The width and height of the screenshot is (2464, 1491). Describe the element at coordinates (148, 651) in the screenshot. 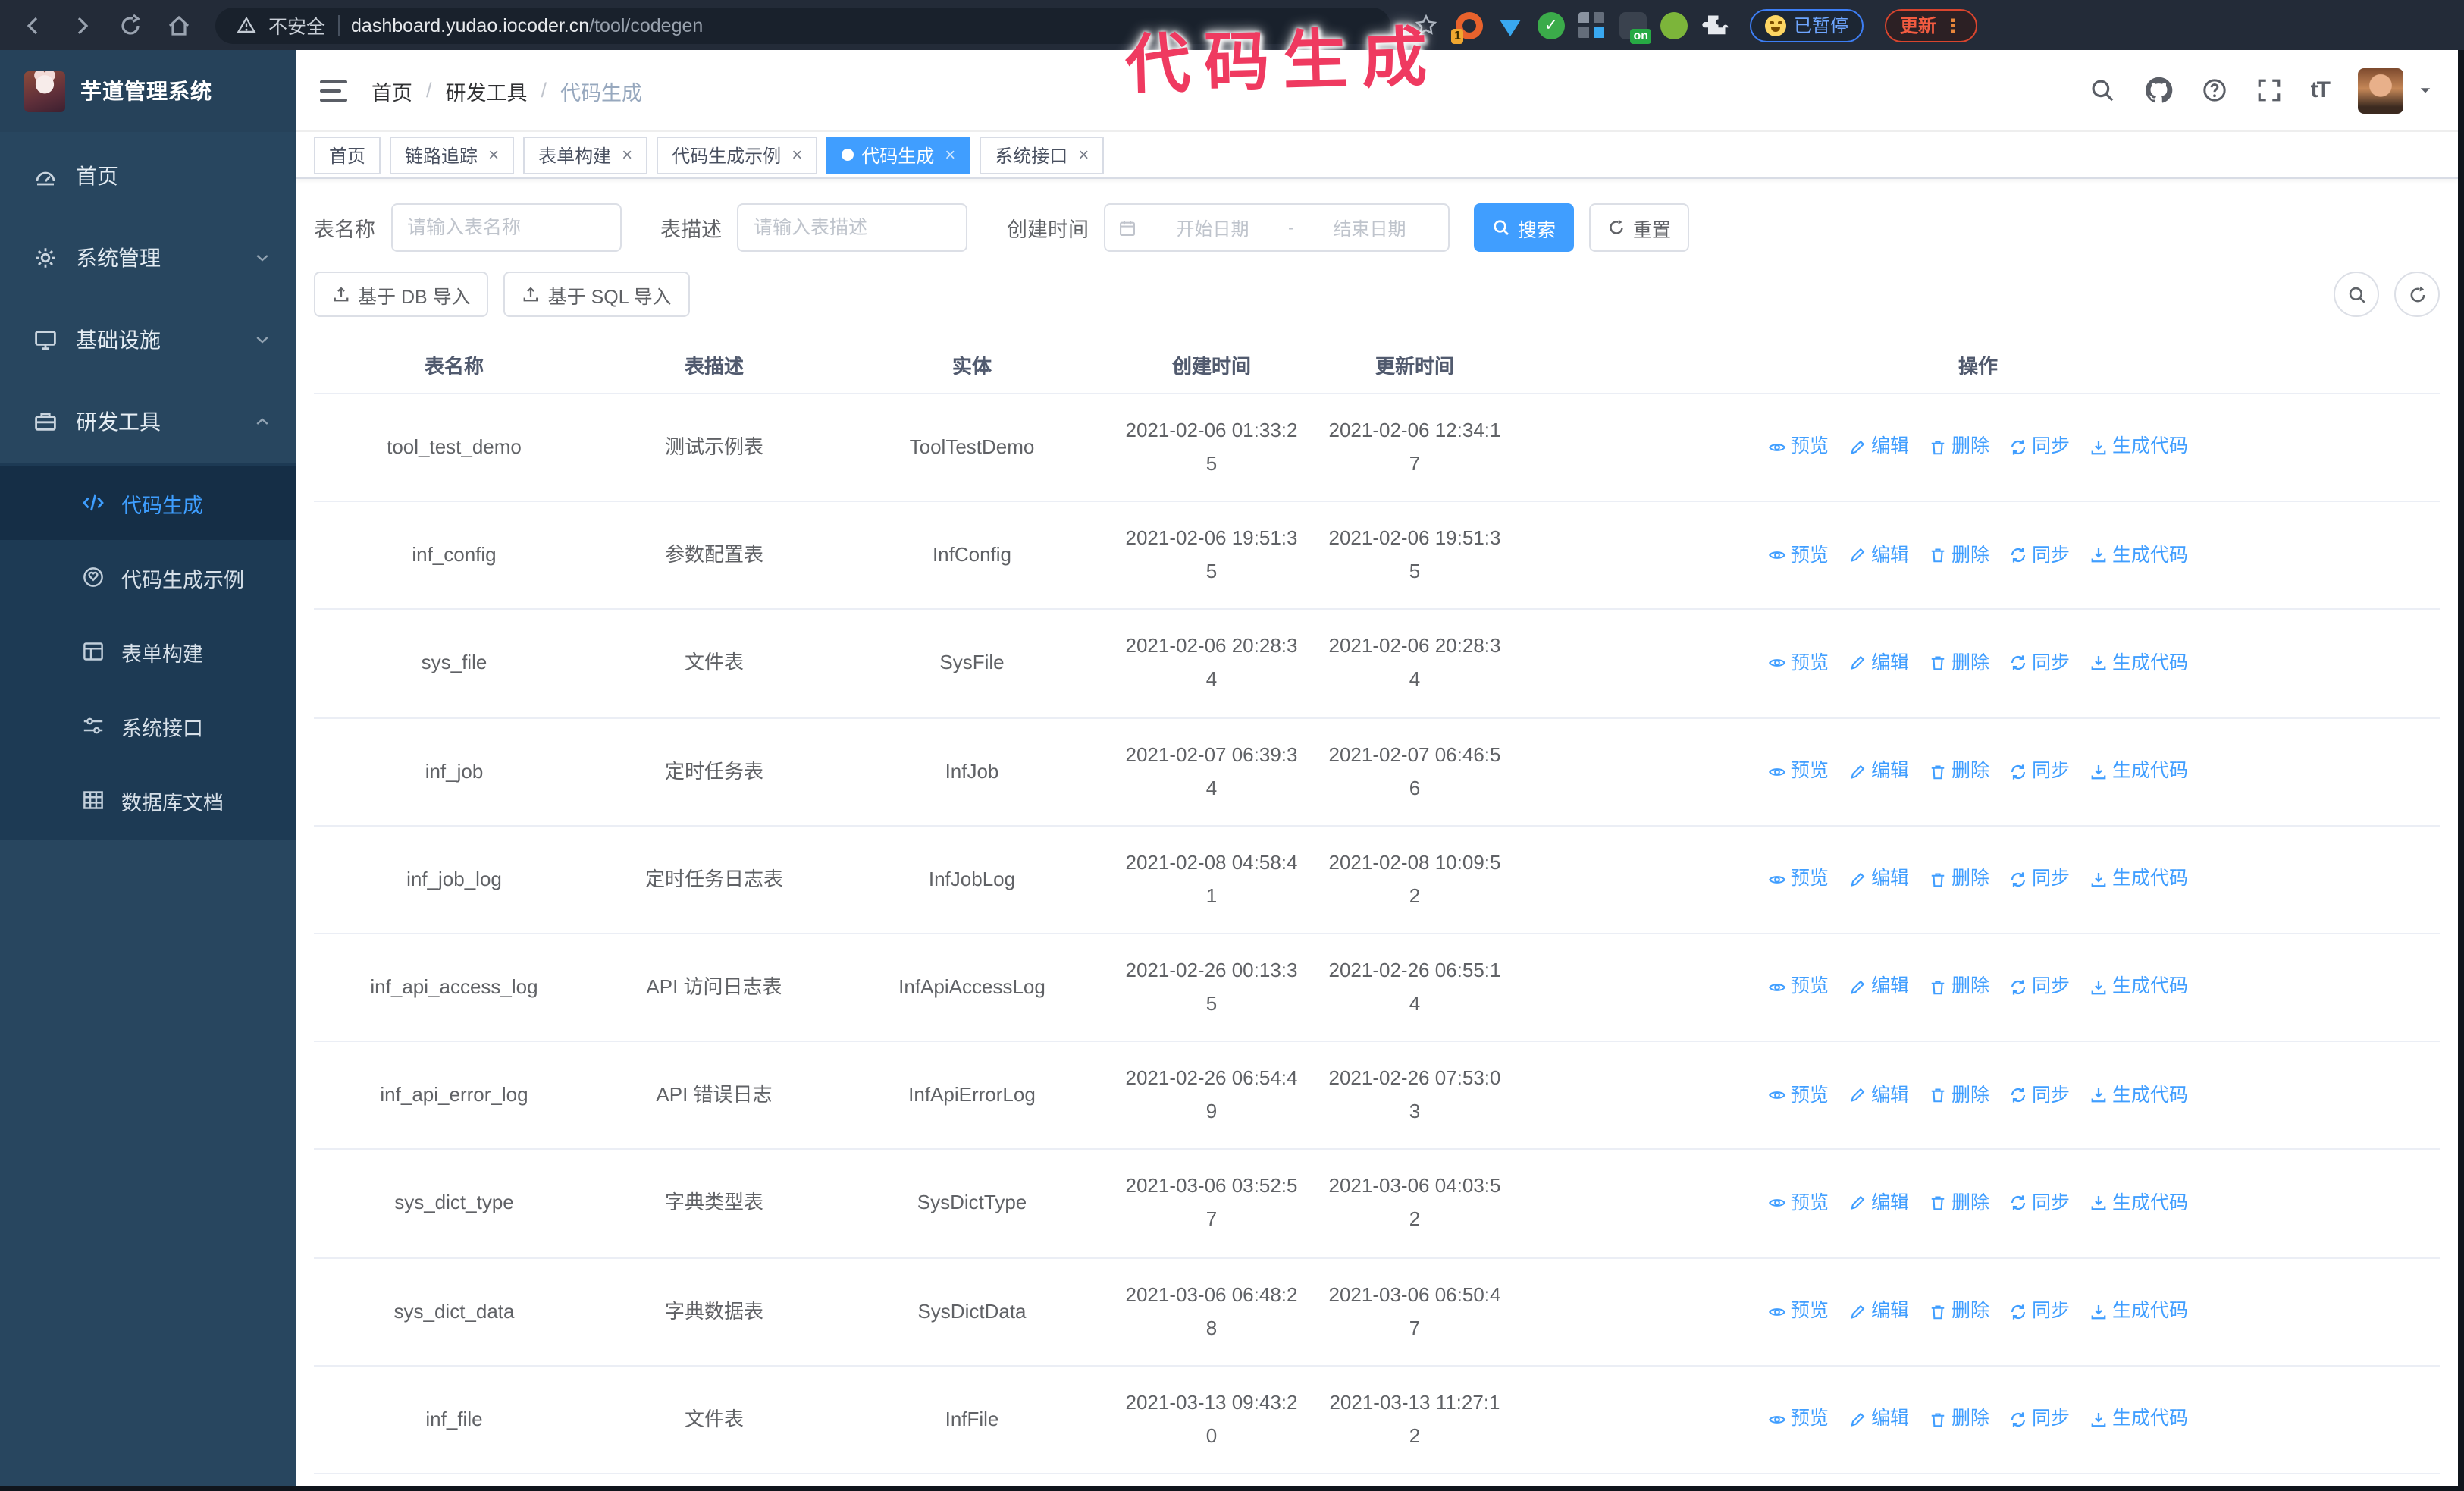

I see `sidebar-item-表单构建: 表单构建` at that location.